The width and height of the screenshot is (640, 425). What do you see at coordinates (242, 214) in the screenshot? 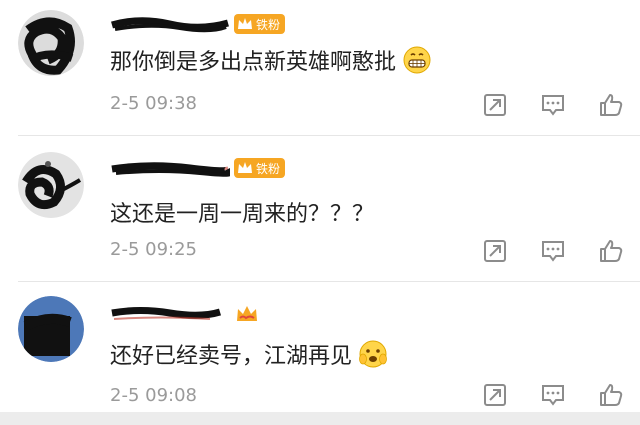
I see `comment-text: 这还是一周一周来的？？？` at bounding box center [242, 214].